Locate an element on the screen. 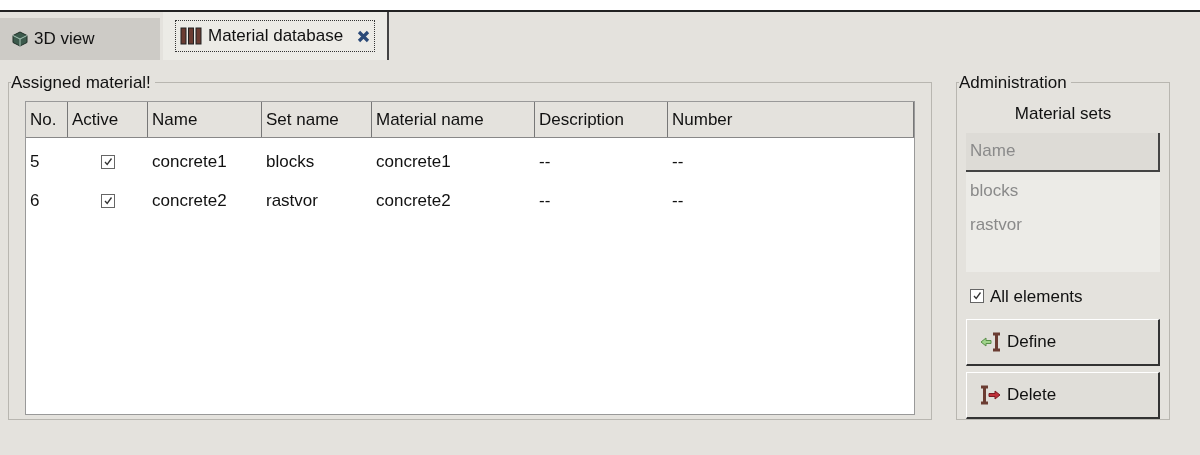 This screenshot has width=1200, height=455. tab: 3D view is located at coordinates (80, 39).